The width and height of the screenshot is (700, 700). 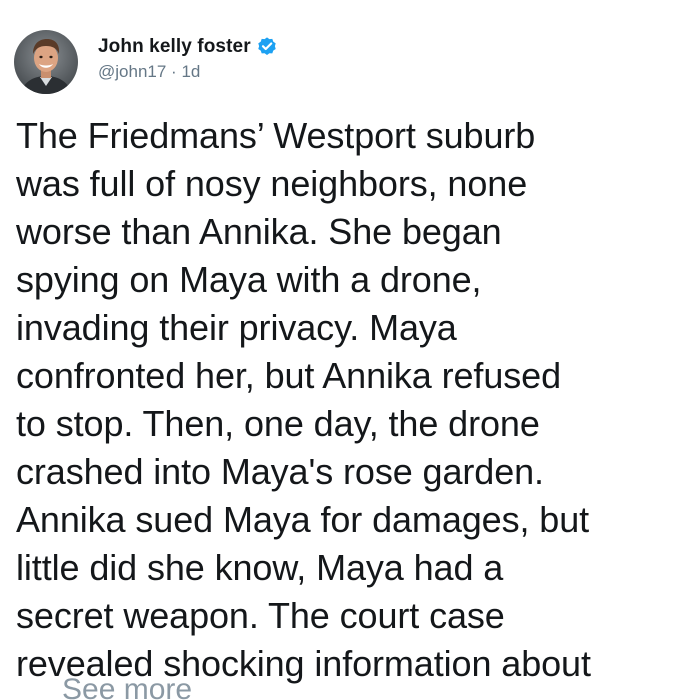 I want to click on see-more-link: See more, so click(x=127, y=686).